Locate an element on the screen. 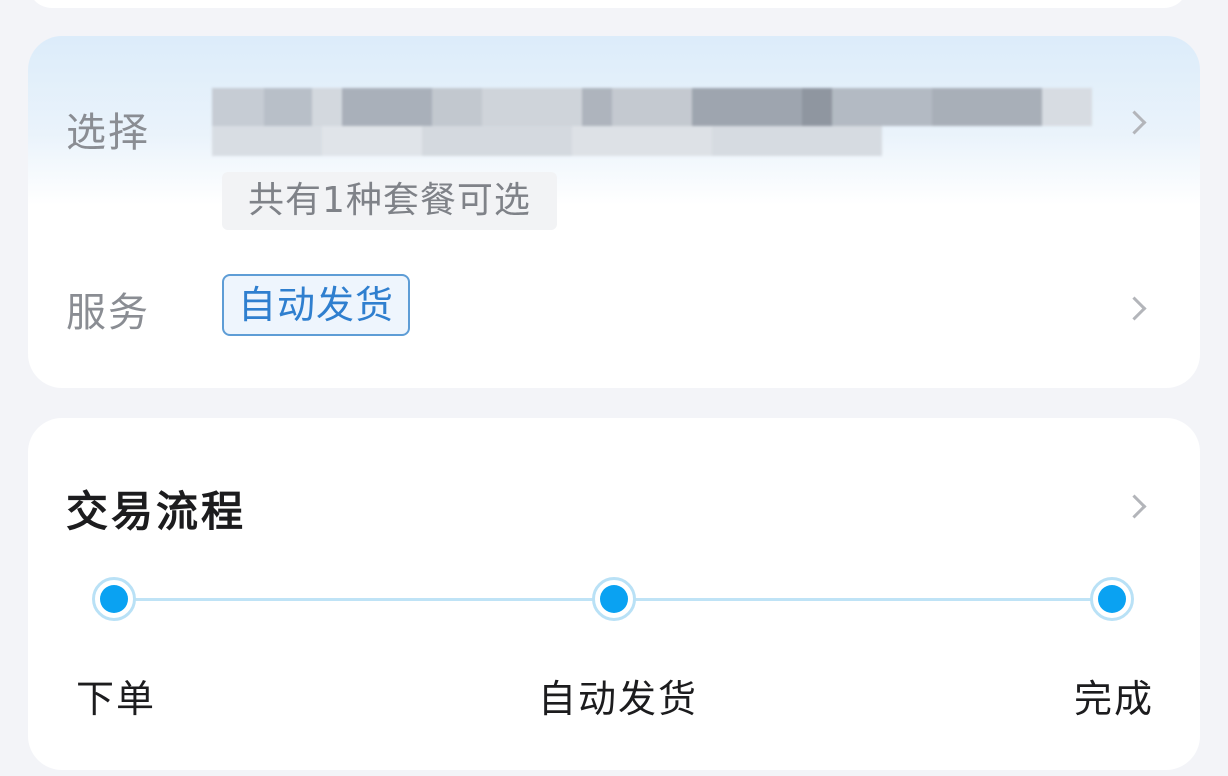 The width and height of the screenshot is (1228, 776). package-count-hint: 共有1种套餐可选 is located at coordinates (389, 201).